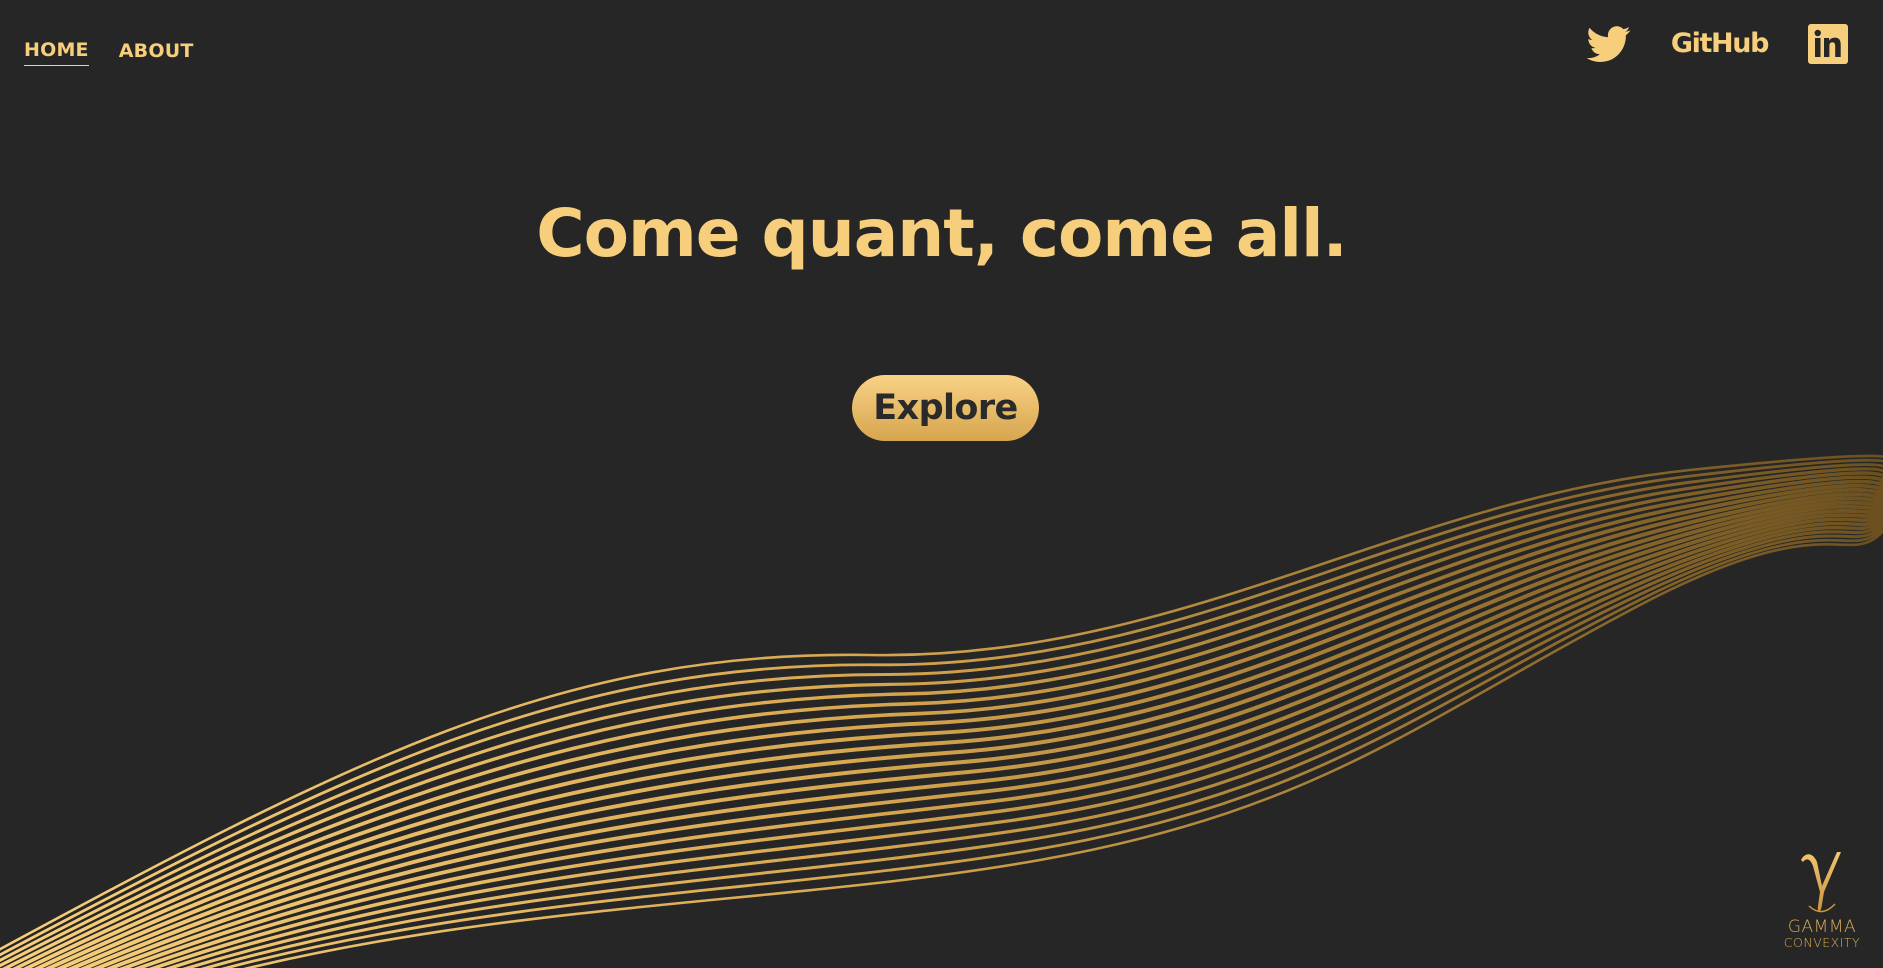  I want to click on twitter-icon, so click(1608, 44).